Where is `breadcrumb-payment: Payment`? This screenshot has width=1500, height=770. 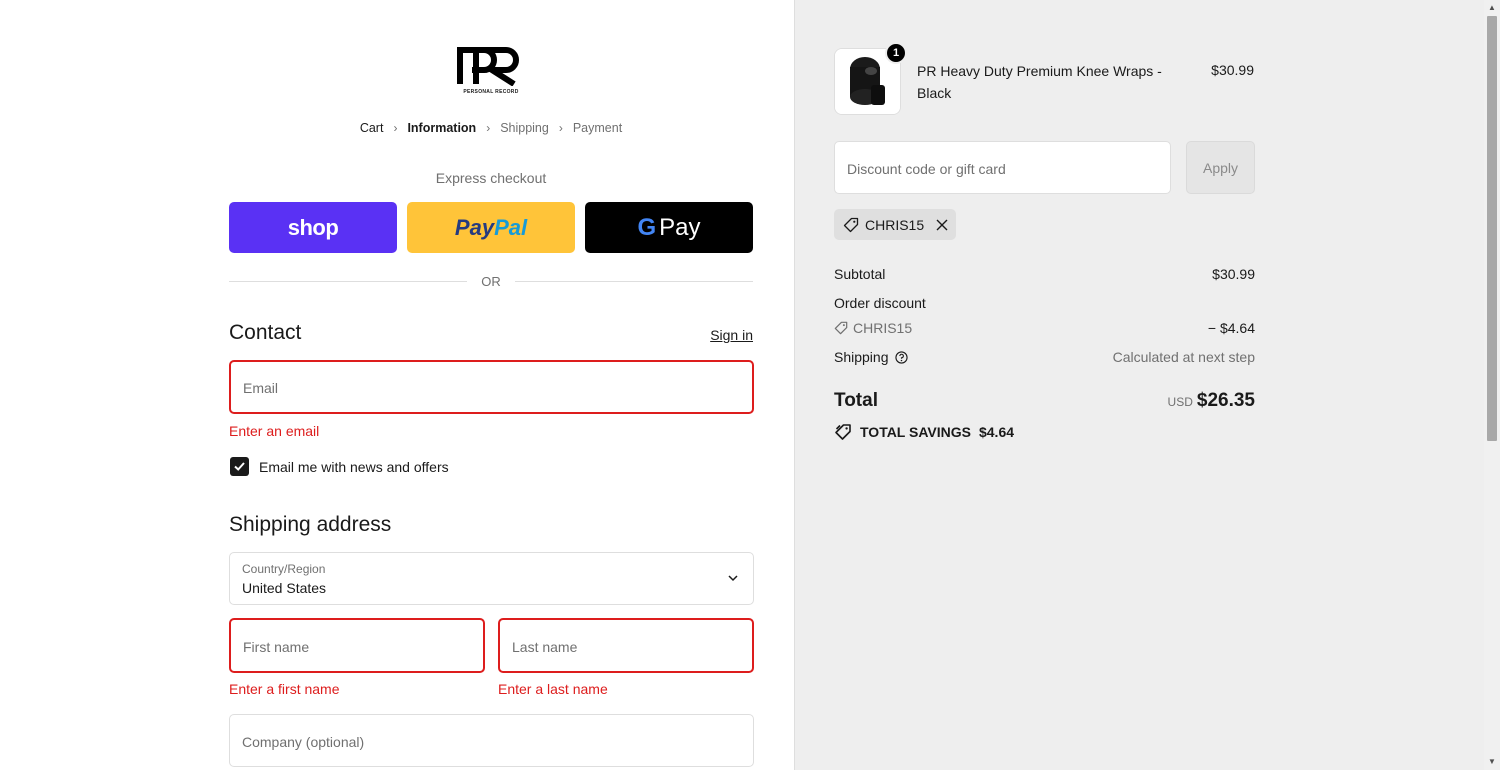
breadcrumb-payment: Payment is located at coordinates (597, 128).